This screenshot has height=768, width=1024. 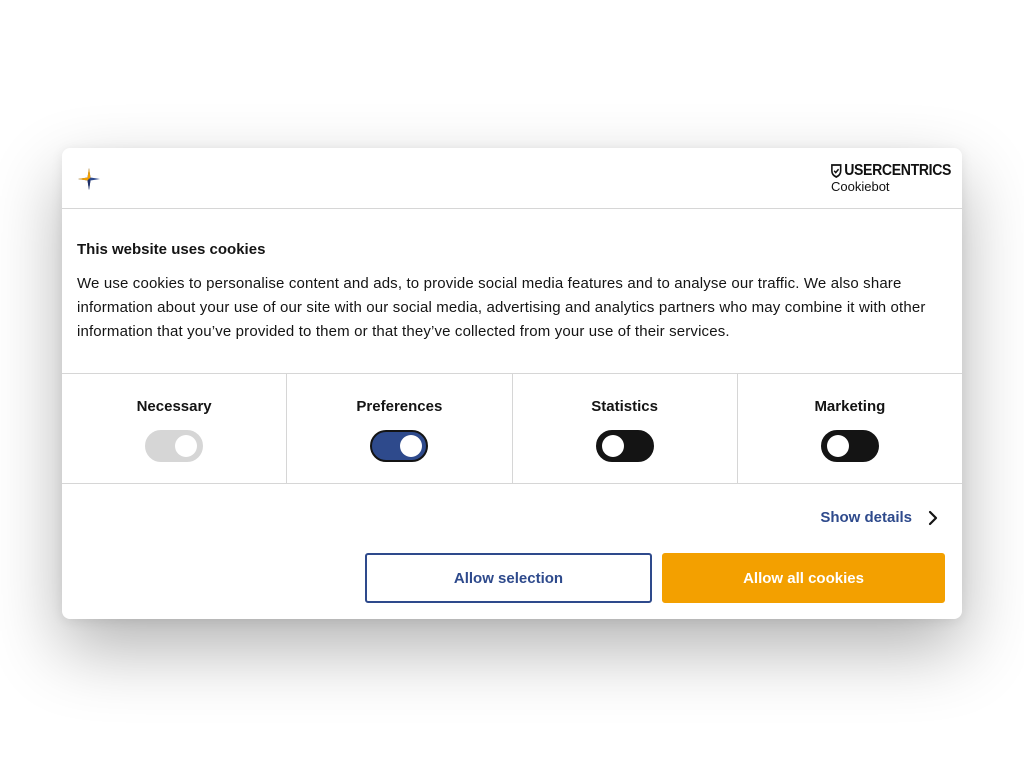 I want to click on usercentrics-wordmark: USERCENTRICS, so click(x=898, y=170).